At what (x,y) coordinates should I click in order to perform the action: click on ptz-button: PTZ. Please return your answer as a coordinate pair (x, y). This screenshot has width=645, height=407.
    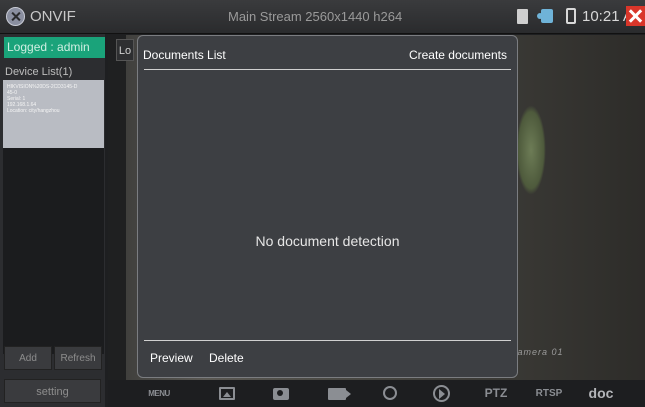
    Looking at the image, I should click on (496, 393).